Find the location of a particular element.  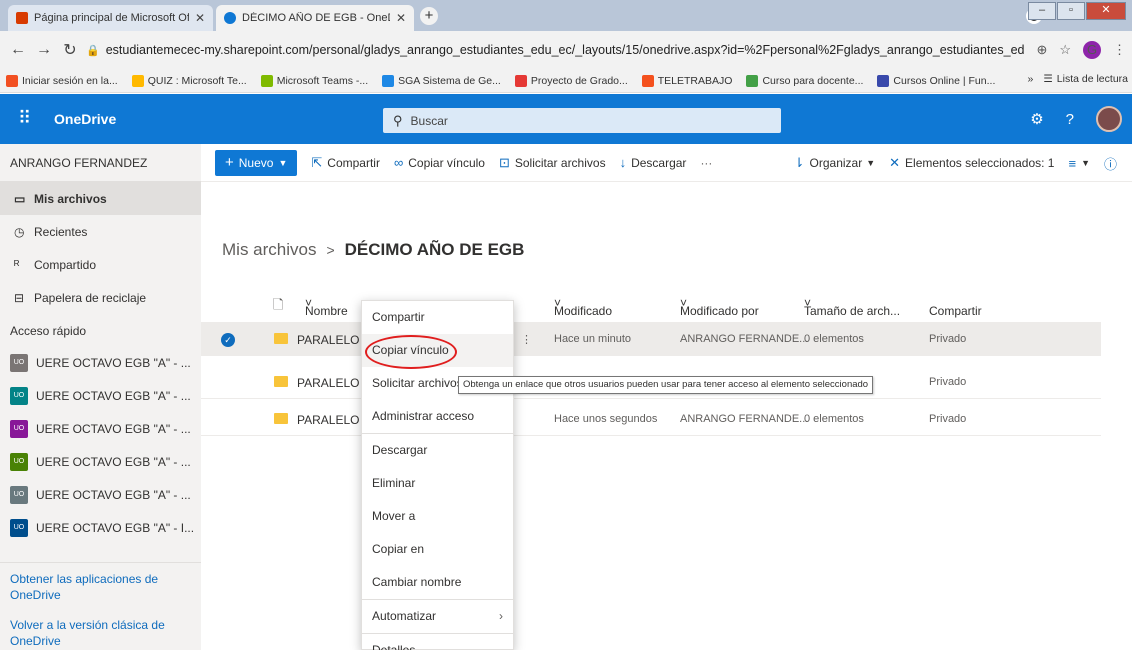

get-apps-link: Obtener las aplicaciones de OneDrive is located at coordinates (100, 587).